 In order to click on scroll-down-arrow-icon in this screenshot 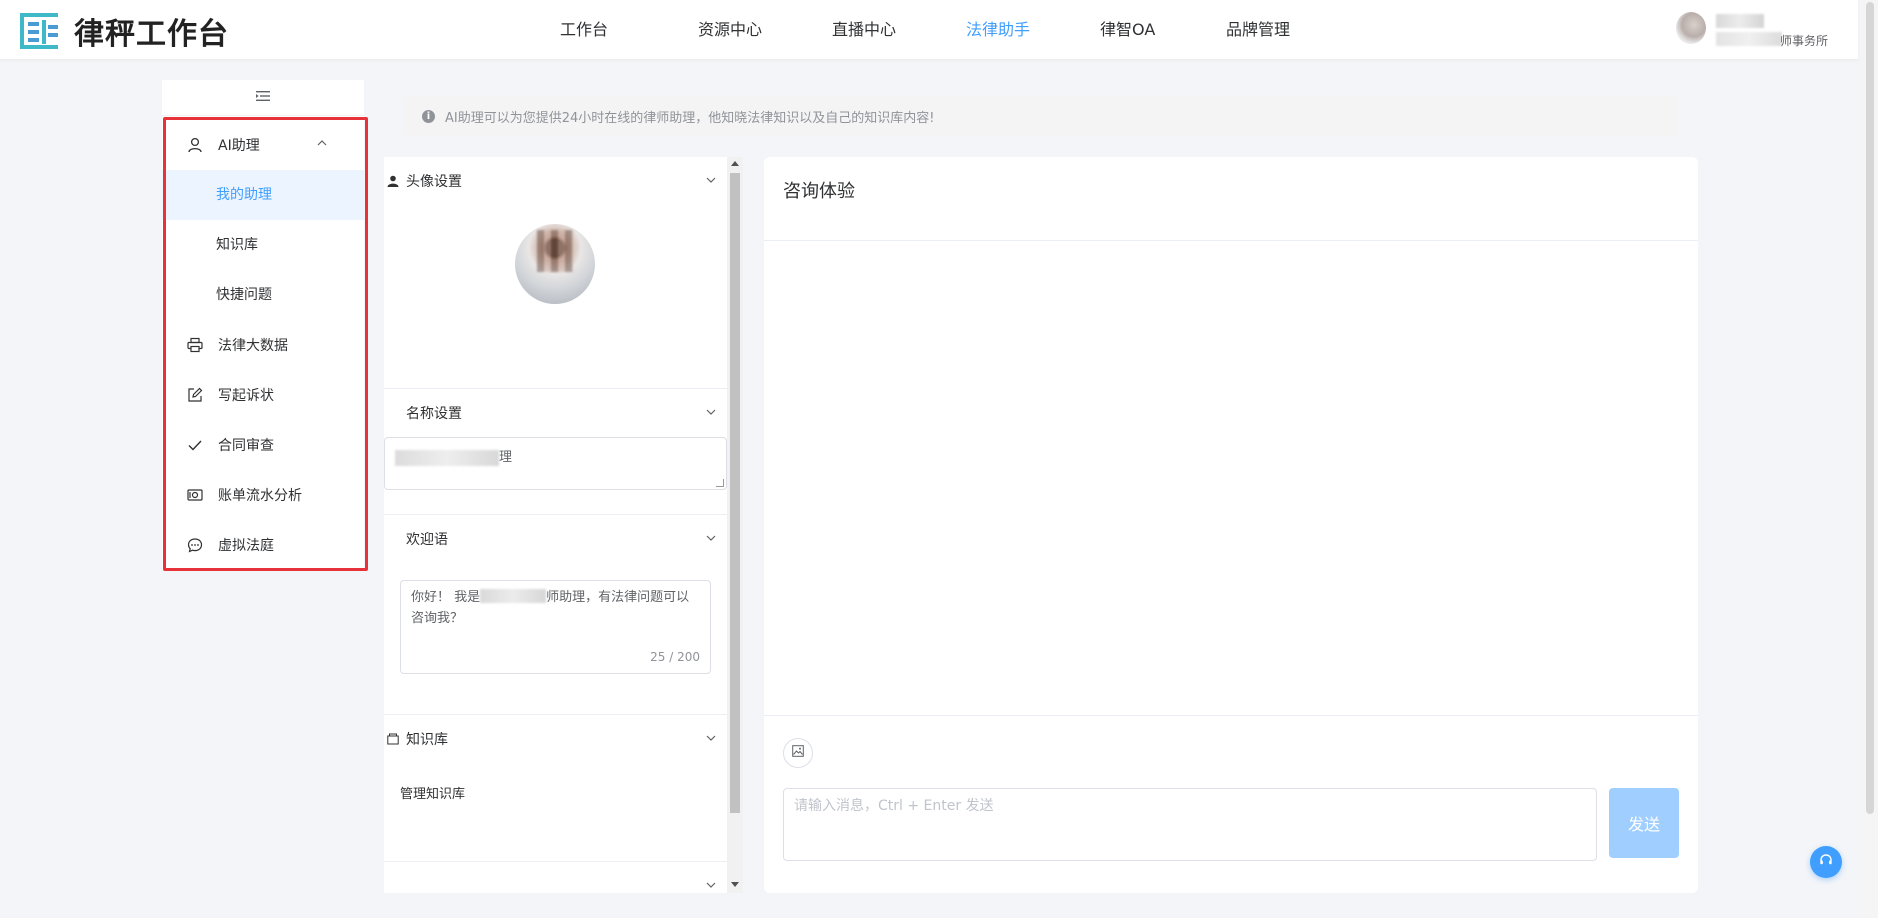, I will do `click(735, 884)`.